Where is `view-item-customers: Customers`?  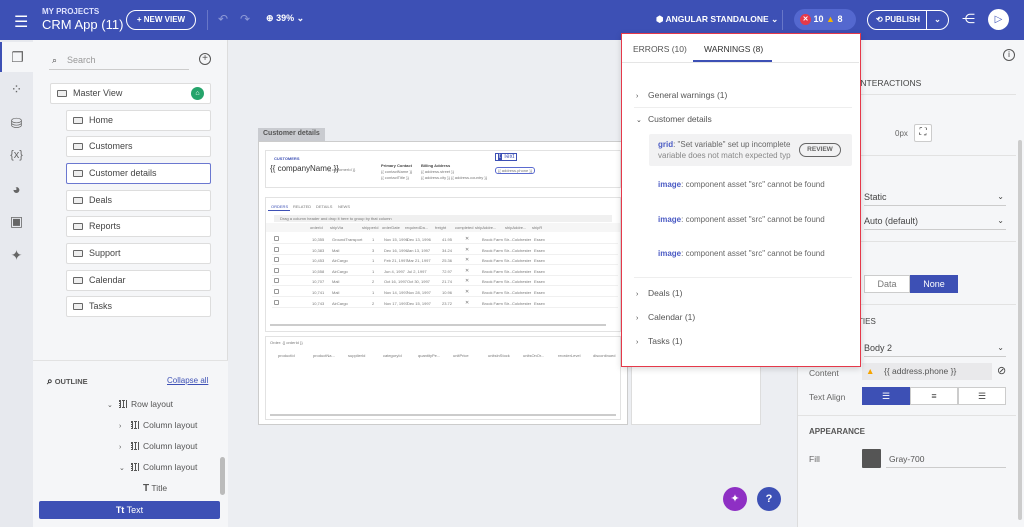
view-item-customers: Customers is located at coordinates (138, 146).